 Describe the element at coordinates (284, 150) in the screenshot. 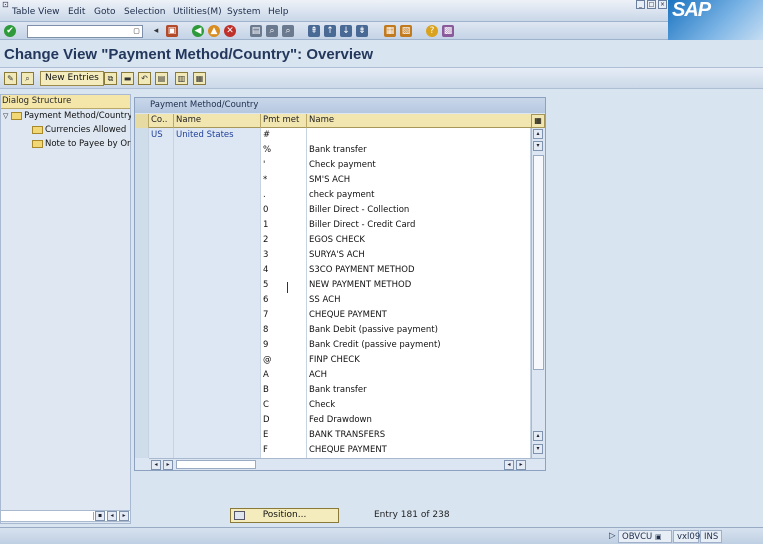

I see `cell-payment-method: %` at that location.